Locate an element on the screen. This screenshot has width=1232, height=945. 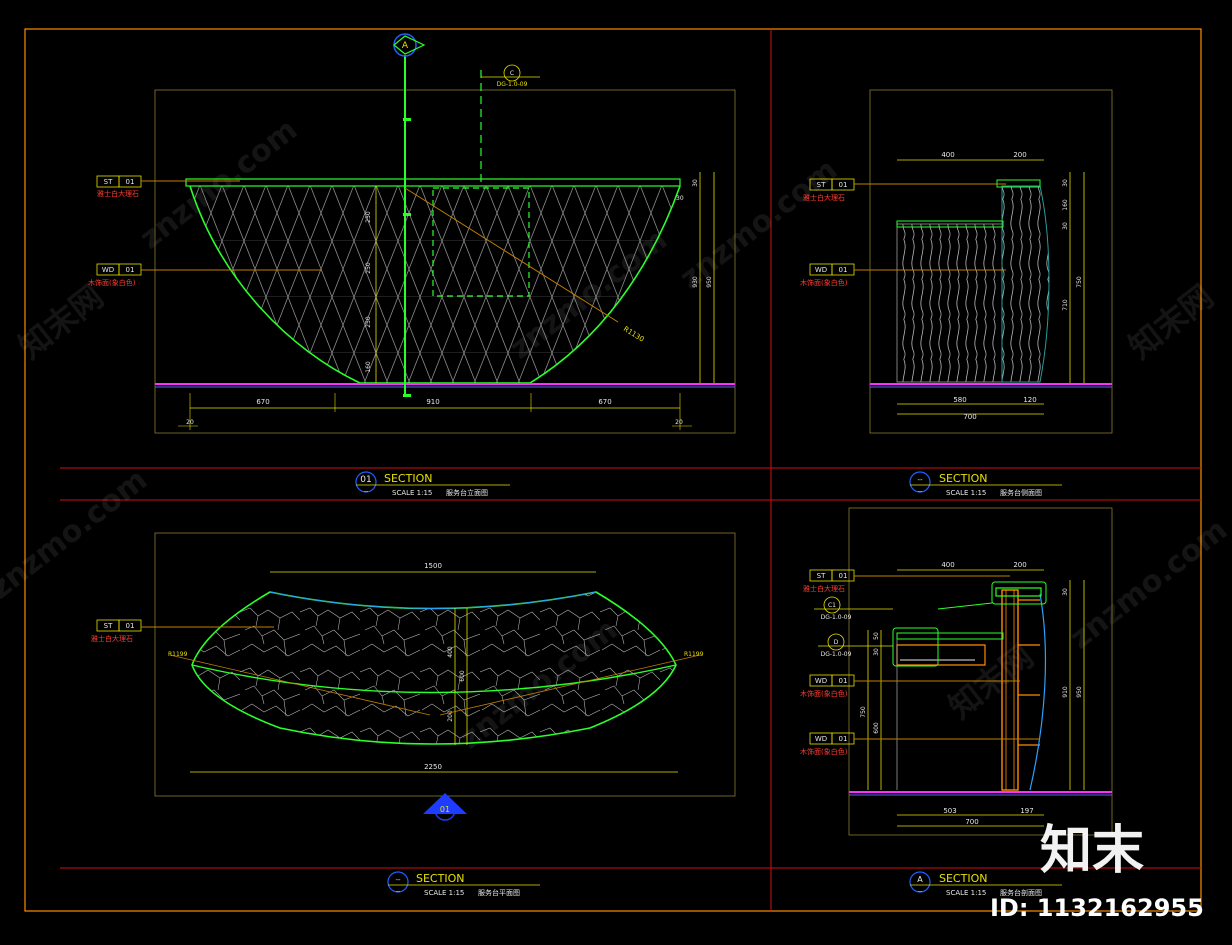
svg-text: 700 is located at coordinates (971, 822).